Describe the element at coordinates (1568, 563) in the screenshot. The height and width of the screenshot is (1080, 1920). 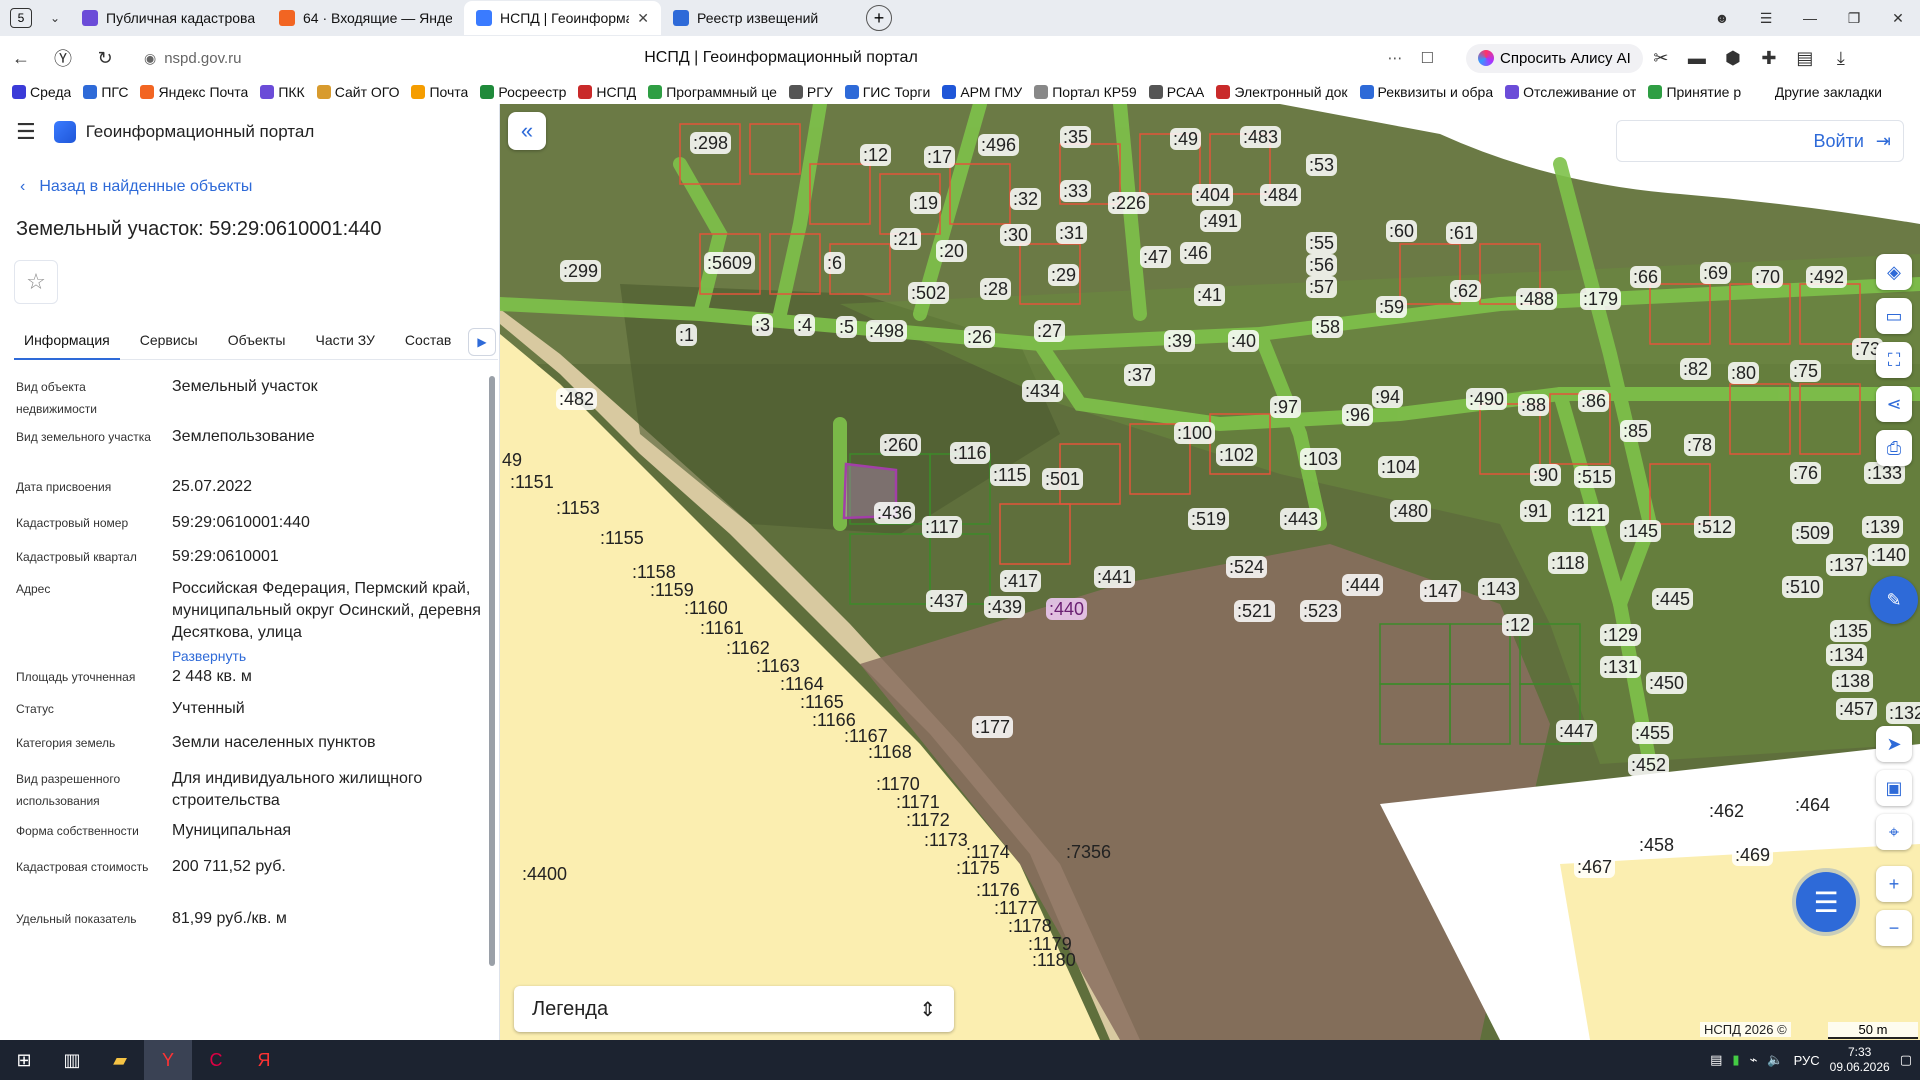
I see `parcel-label: :118` at that location.